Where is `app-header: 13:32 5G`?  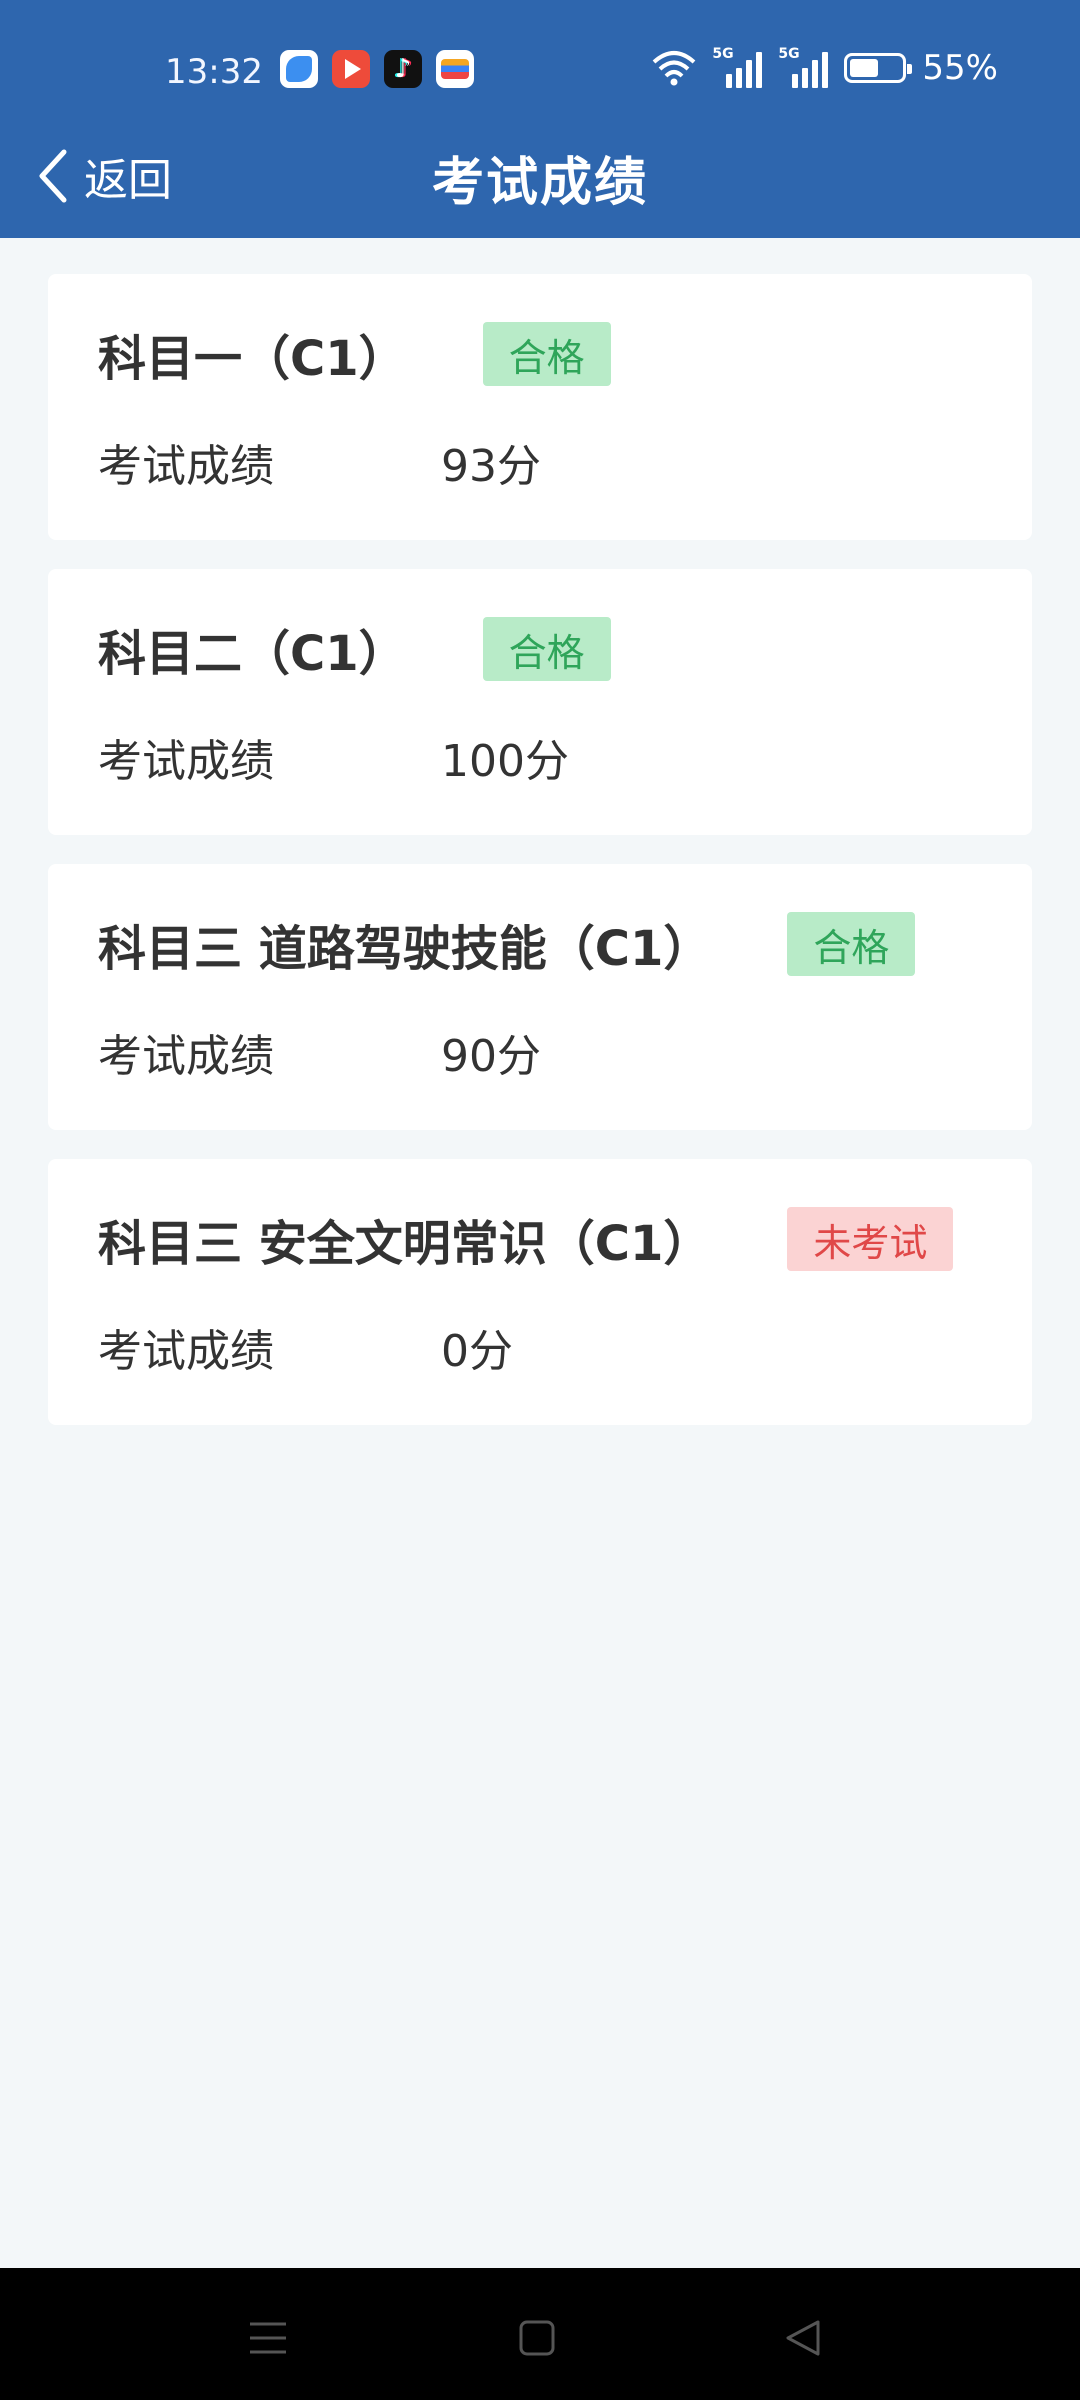
app-header: 13:32 5G is located at coordinates (540, 119).